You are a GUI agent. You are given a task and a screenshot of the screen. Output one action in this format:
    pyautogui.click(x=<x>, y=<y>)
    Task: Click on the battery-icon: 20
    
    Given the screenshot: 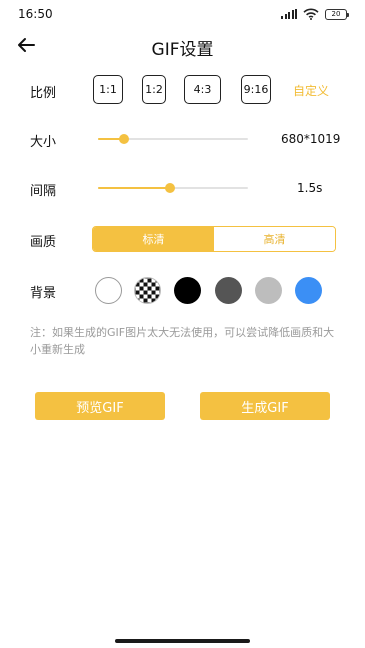 What is the action you would take?
    pyautogui.click(x=337, y=14)
    